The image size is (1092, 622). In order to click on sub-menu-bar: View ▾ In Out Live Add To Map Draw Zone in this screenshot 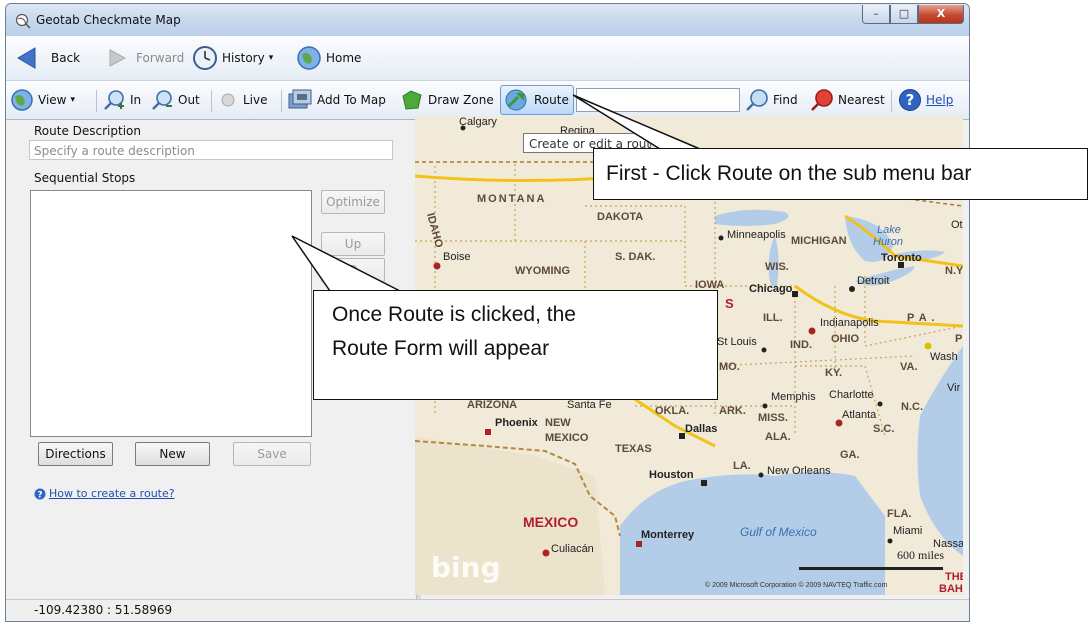, I will do `click(487, 100)`.